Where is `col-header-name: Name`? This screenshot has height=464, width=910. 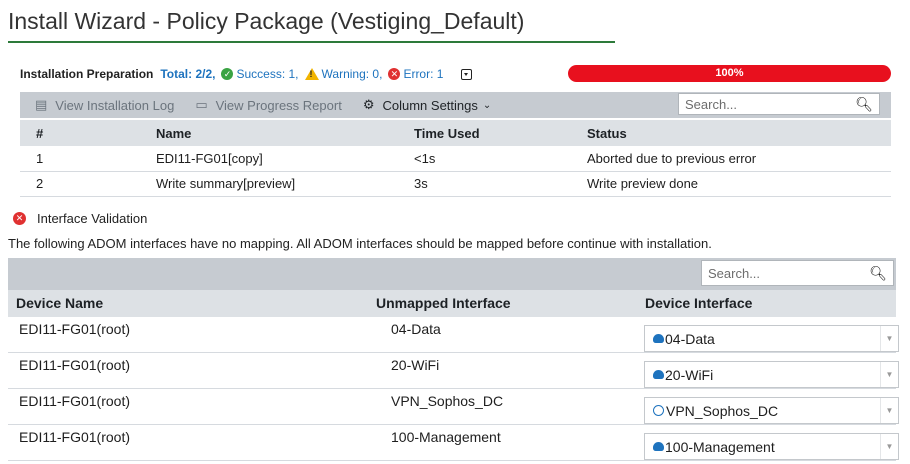
col-header-name: Name is located at coordinates (276, 133).